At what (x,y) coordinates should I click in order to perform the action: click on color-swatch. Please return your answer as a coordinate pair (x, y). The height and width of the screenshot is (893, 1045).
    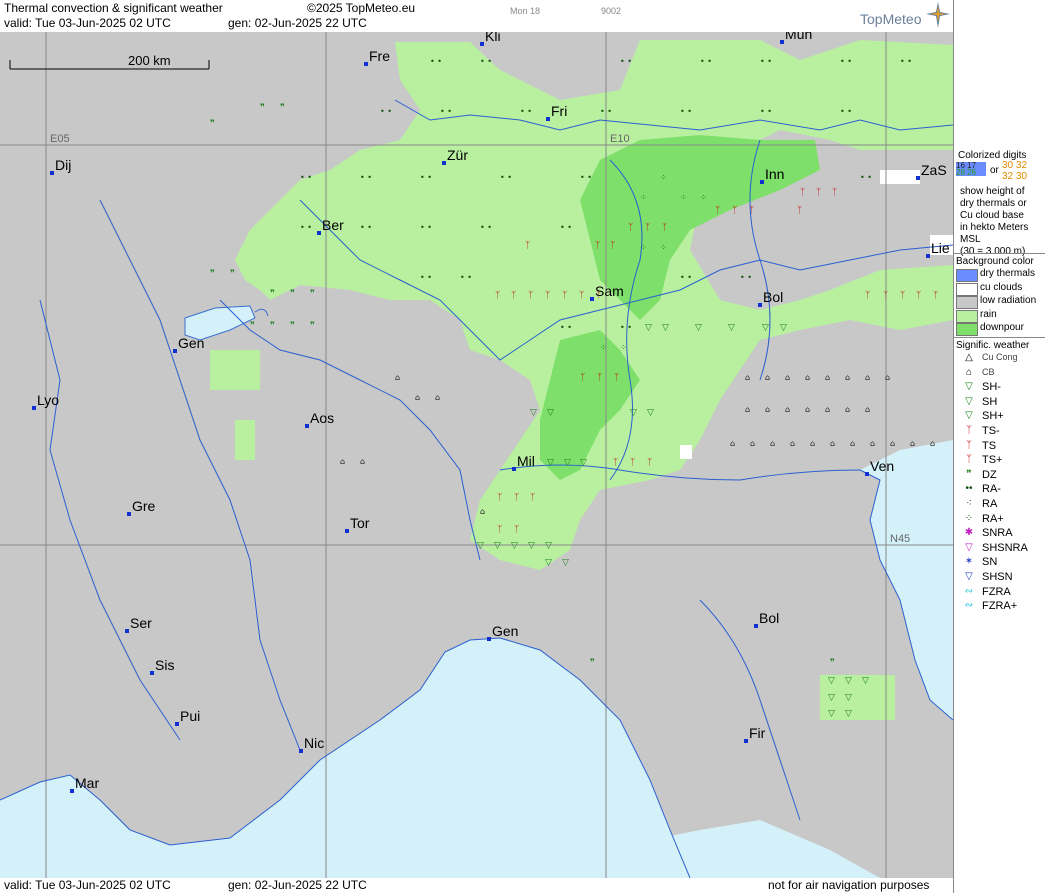
    Looking at the image, I should click on (967, 302).